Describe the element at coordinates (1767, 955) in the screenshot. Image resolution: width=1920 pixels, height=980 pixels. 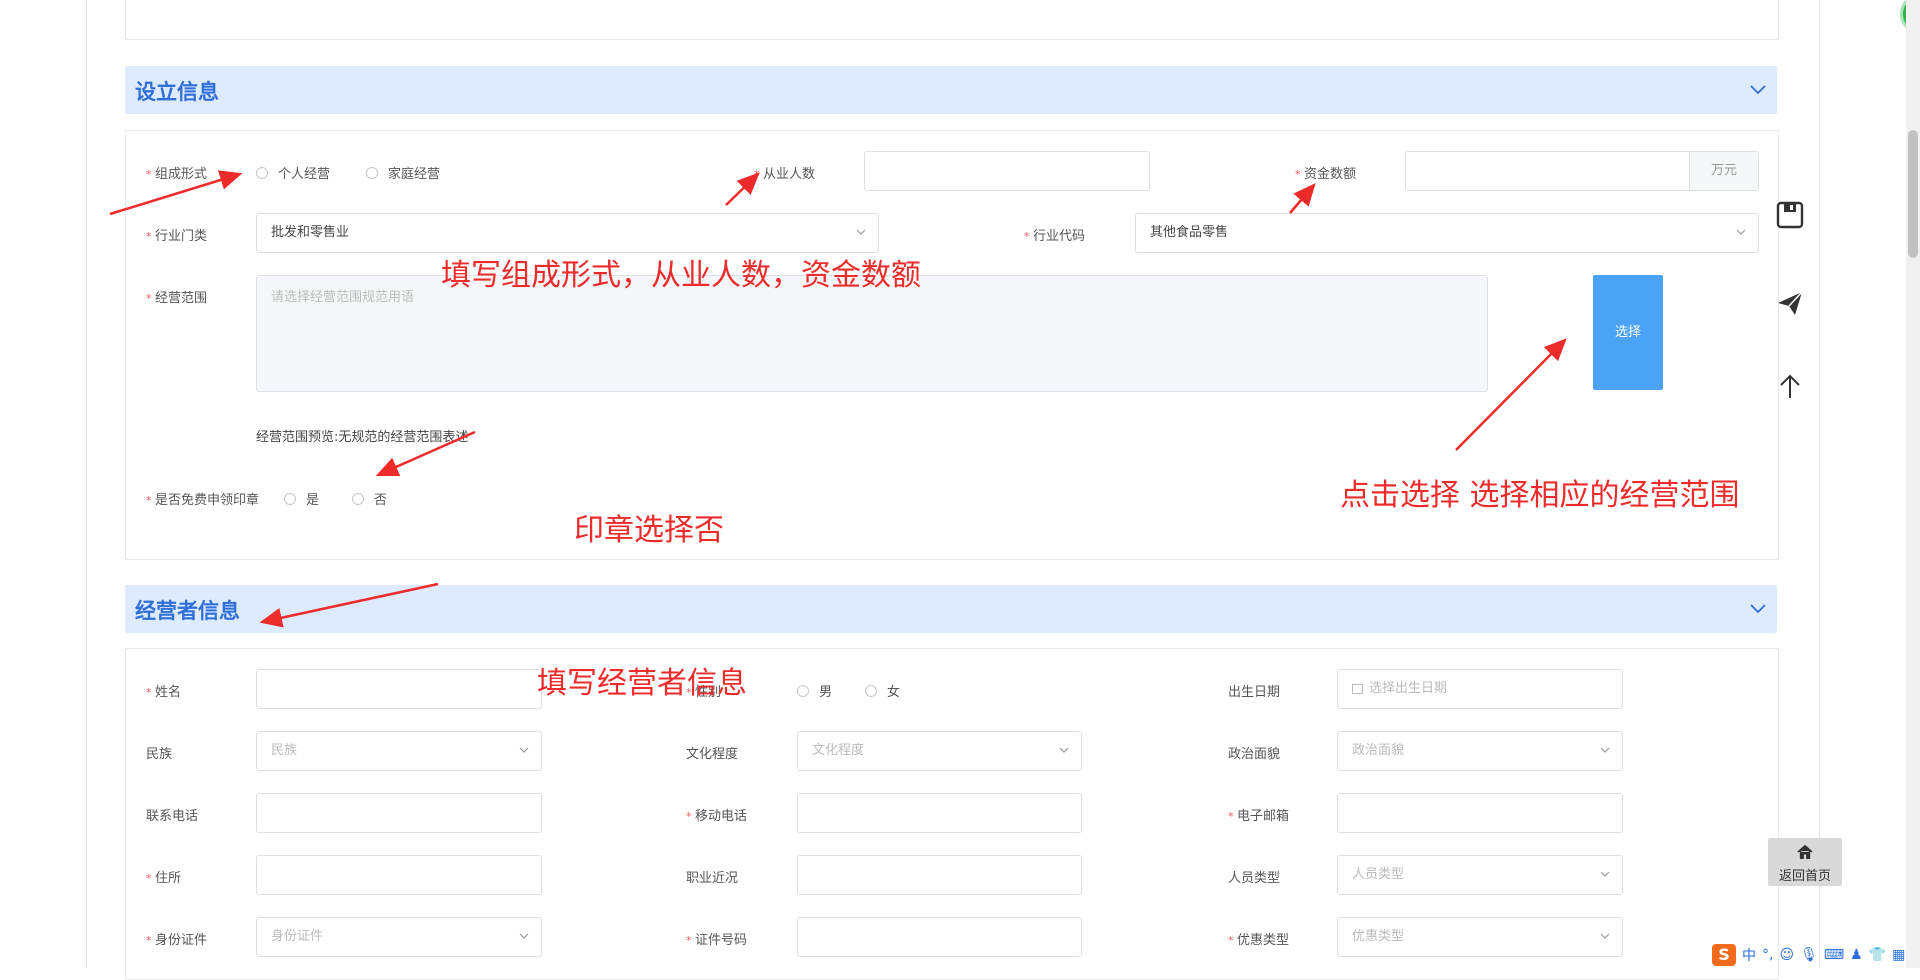
I see `ime-punct: °,` at that location.